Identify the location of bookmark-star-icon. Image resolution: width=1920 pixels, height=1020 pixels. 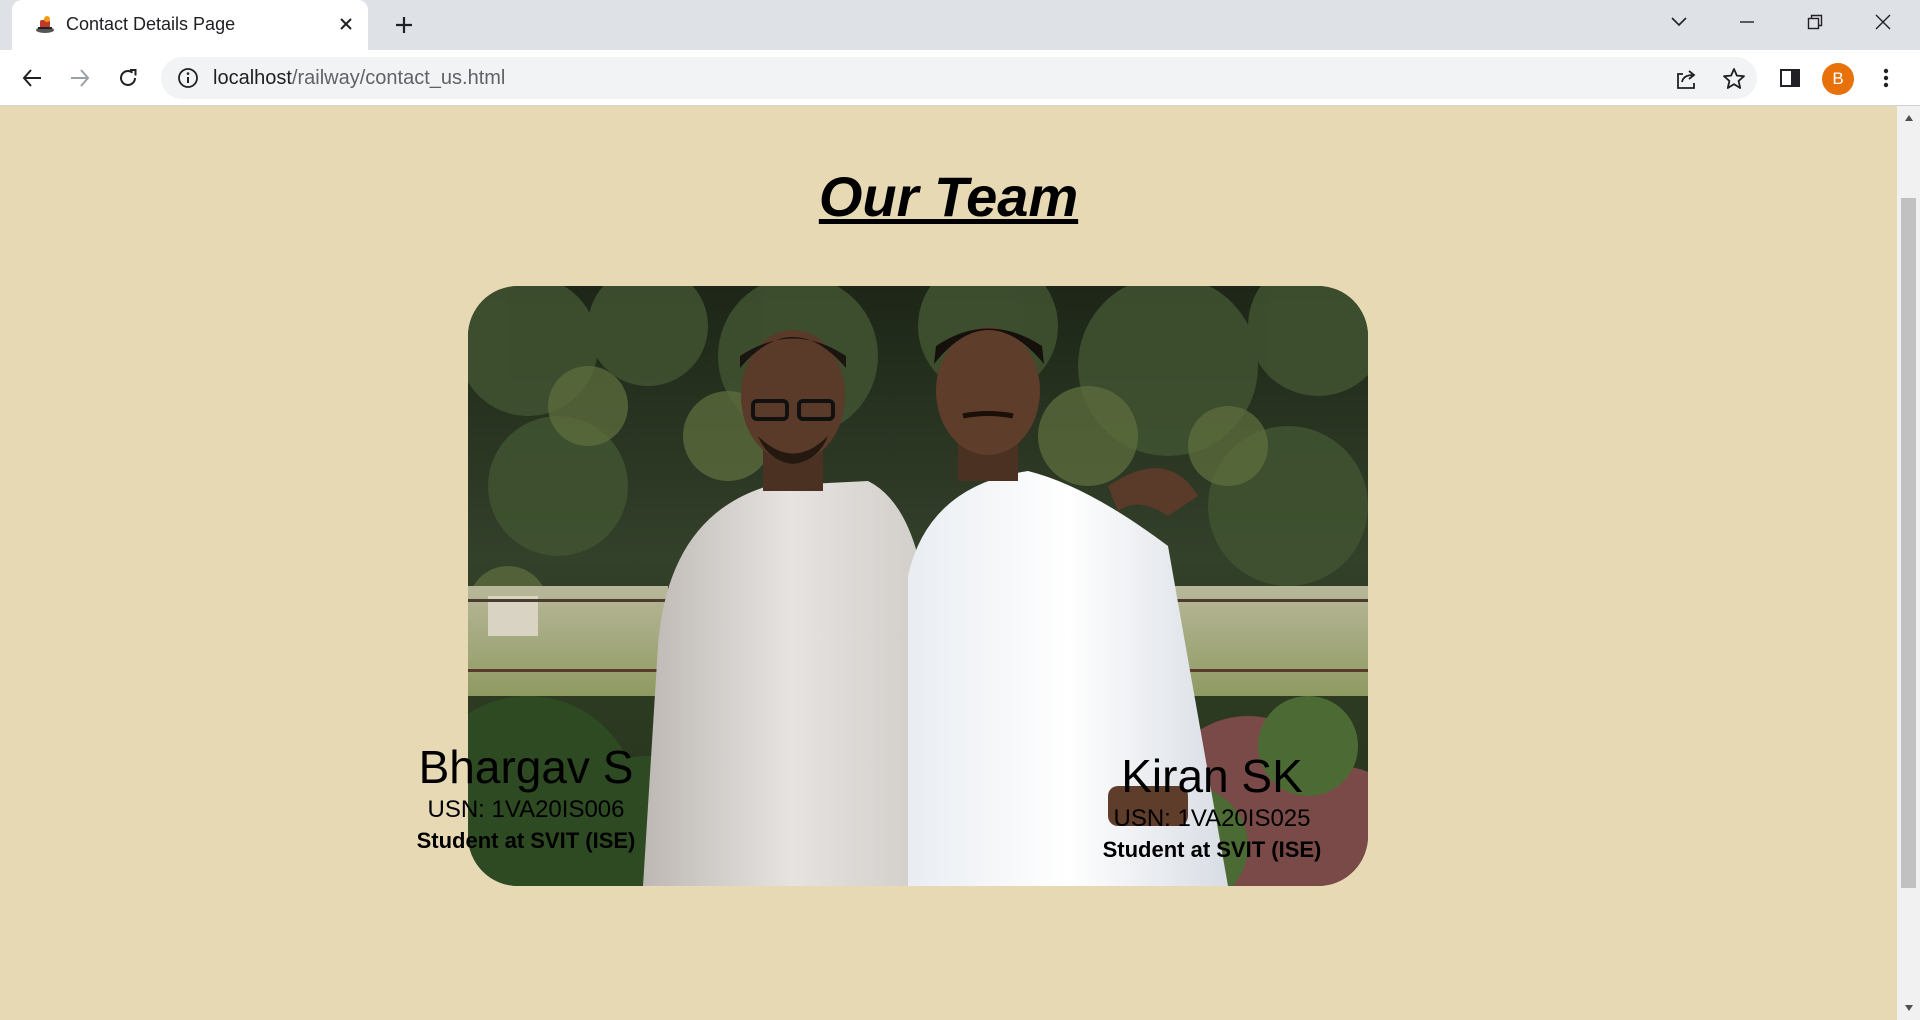
(1734, 79).